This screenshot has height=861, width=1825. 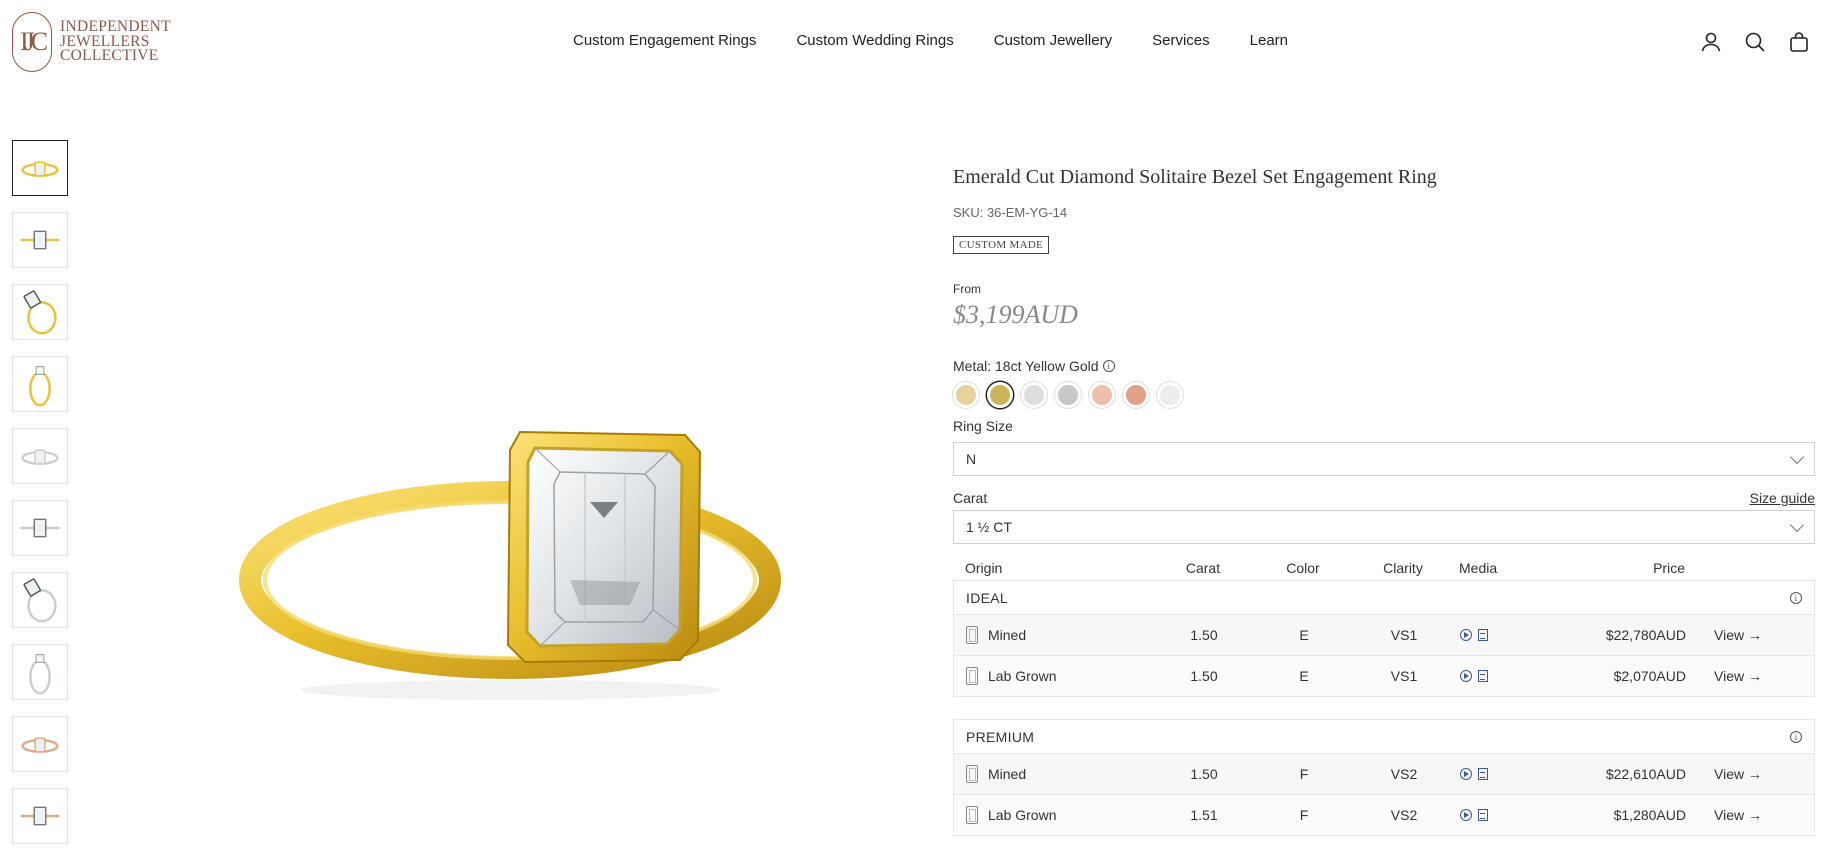 What do you see at coordinates (1022, 676) in the screenshot?
I see `origin-value: Lab Grown` at bounding box center [1022, 676].